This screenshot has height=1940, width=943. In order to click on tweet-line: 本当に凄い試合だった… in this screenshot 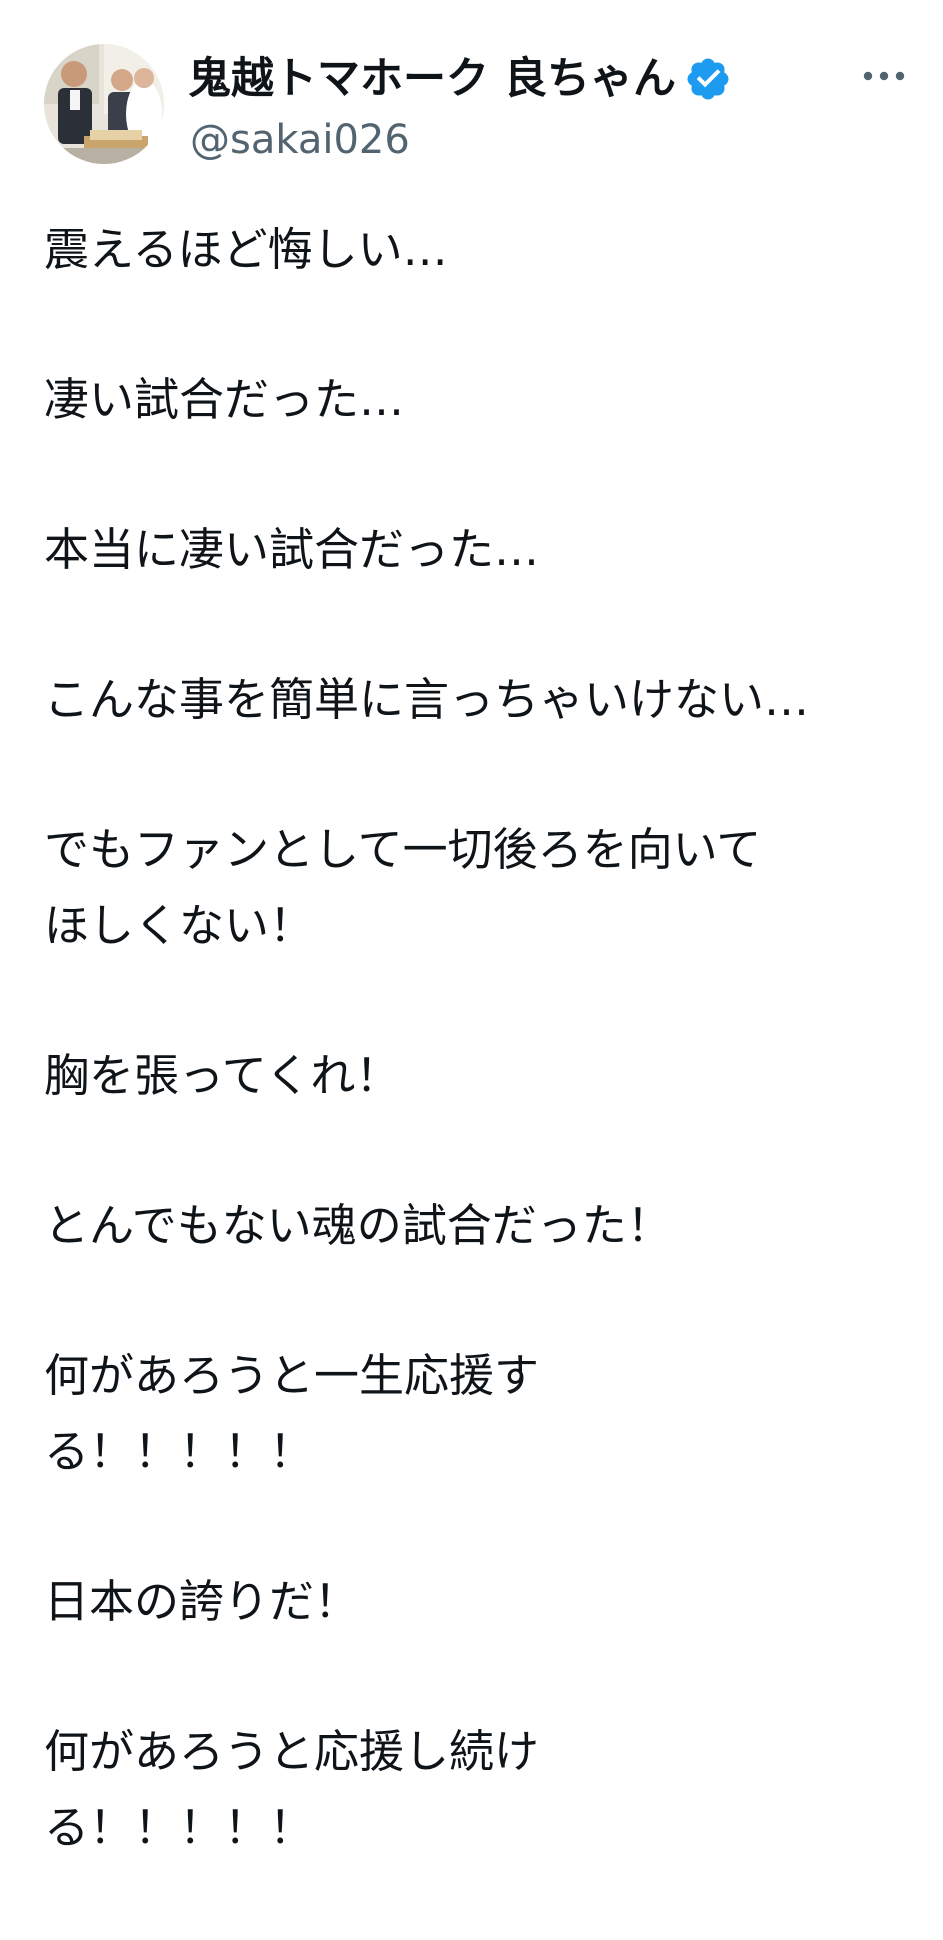, I will do `click(292, 549)`.